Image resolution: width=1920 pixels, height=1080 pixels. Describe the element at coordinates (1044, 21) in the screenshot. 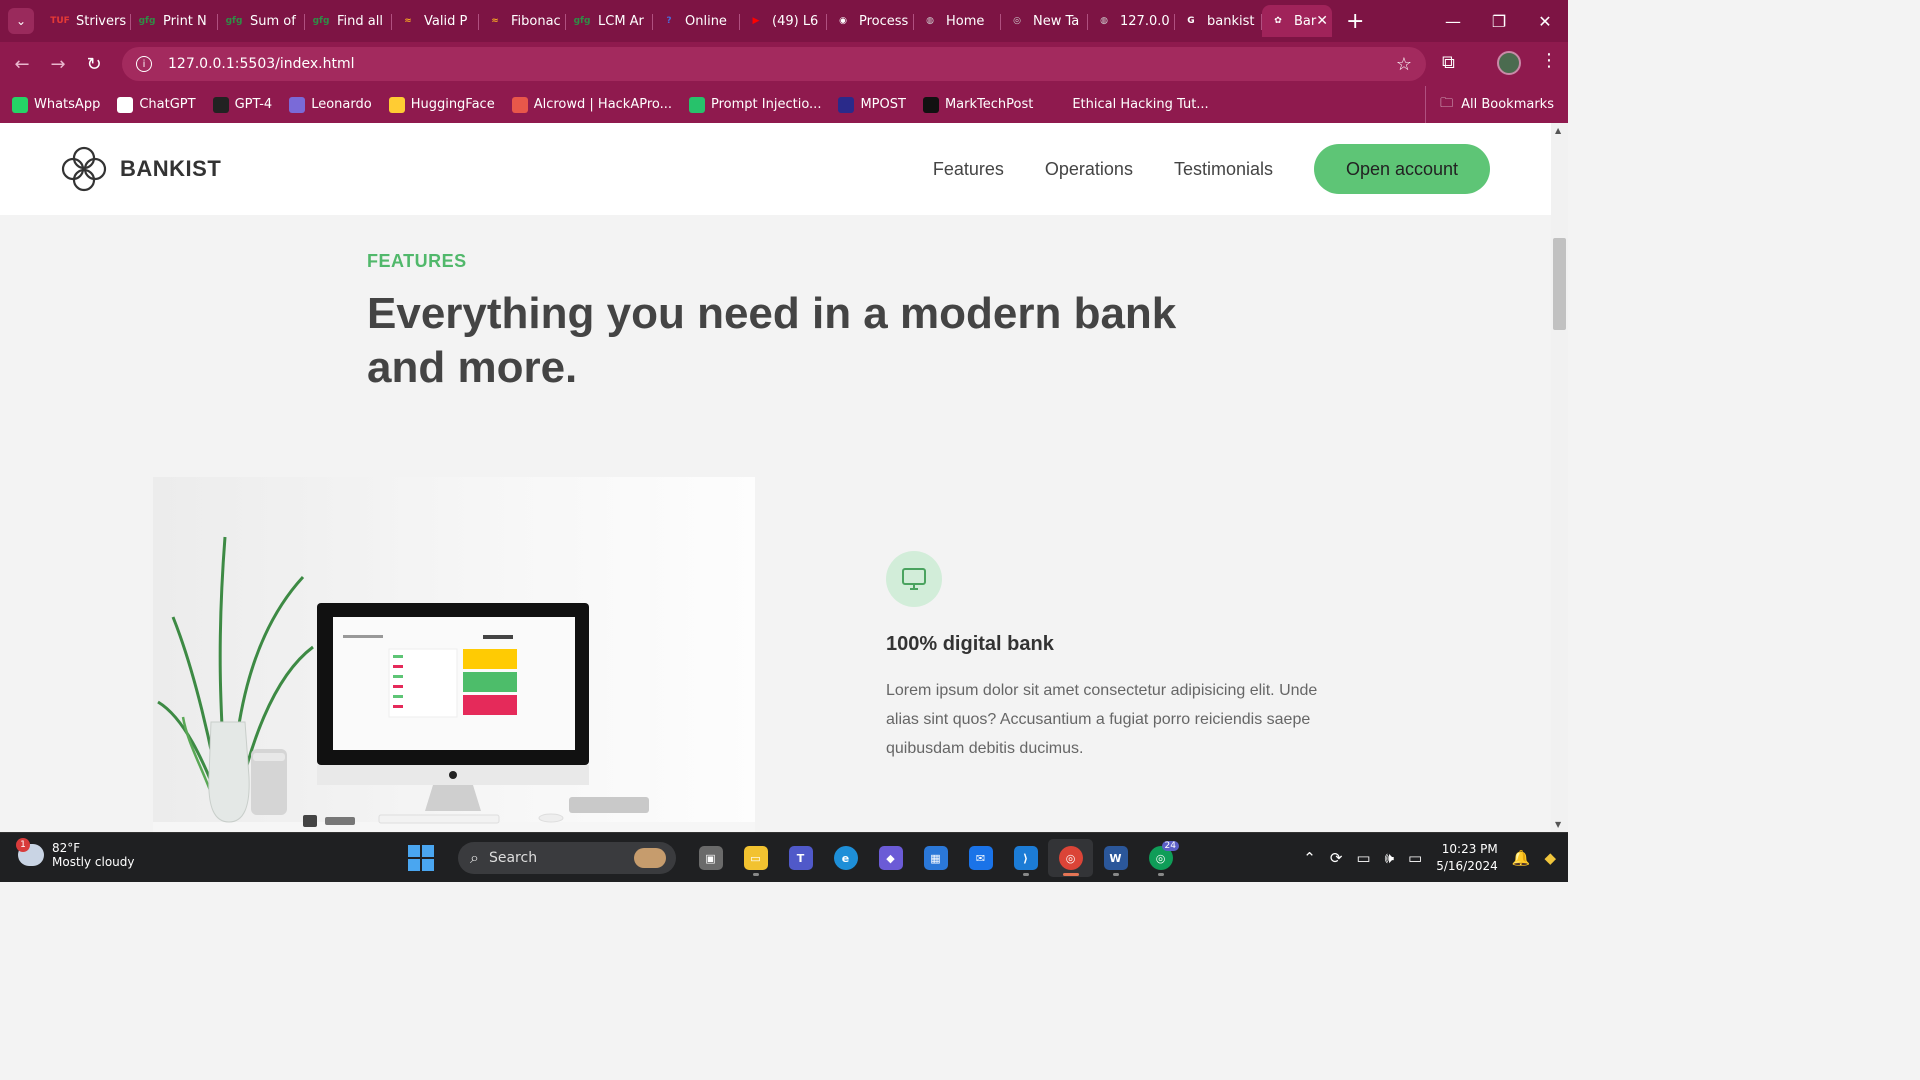

I see `browser-tab: ◎ New Ta` at that location.